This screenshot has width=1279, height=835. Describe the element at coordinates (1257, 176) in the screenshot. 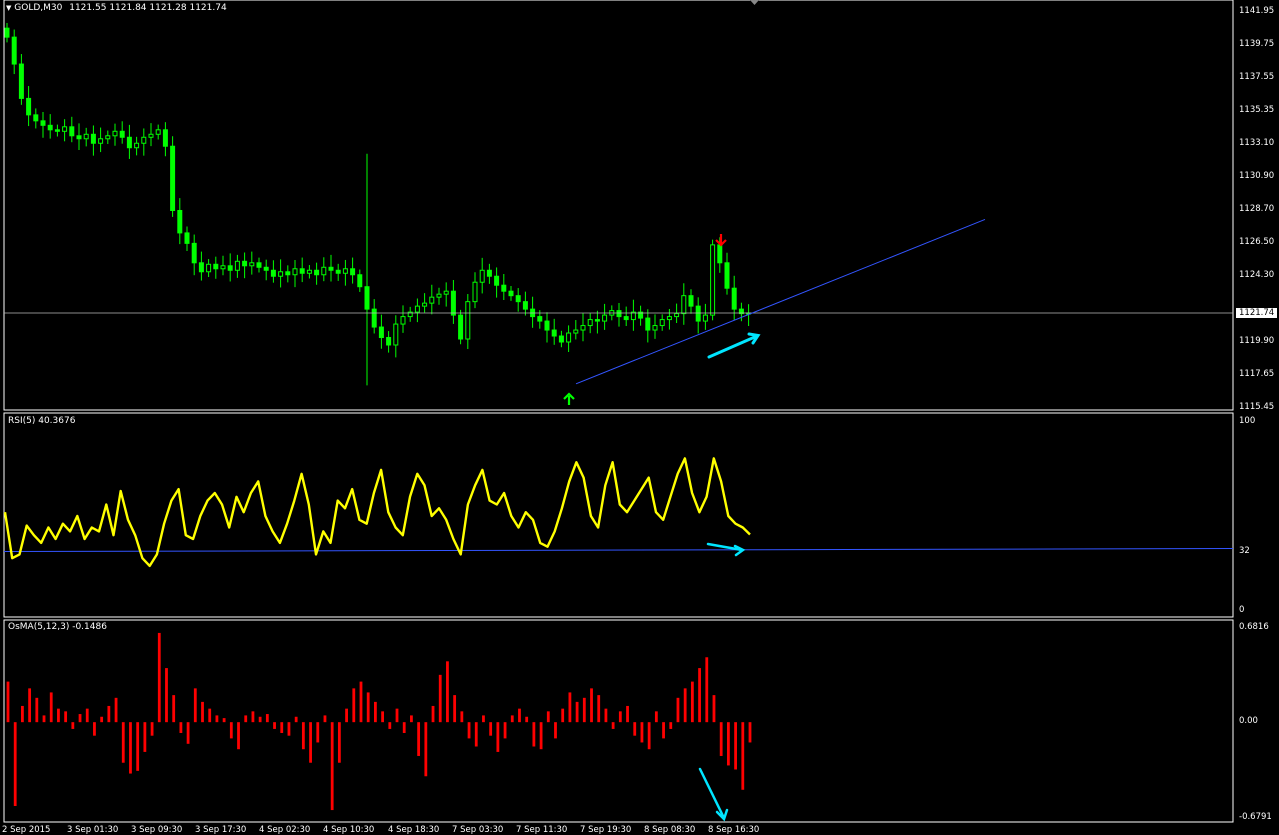

I see `price-tick: 1130.90` at that location.